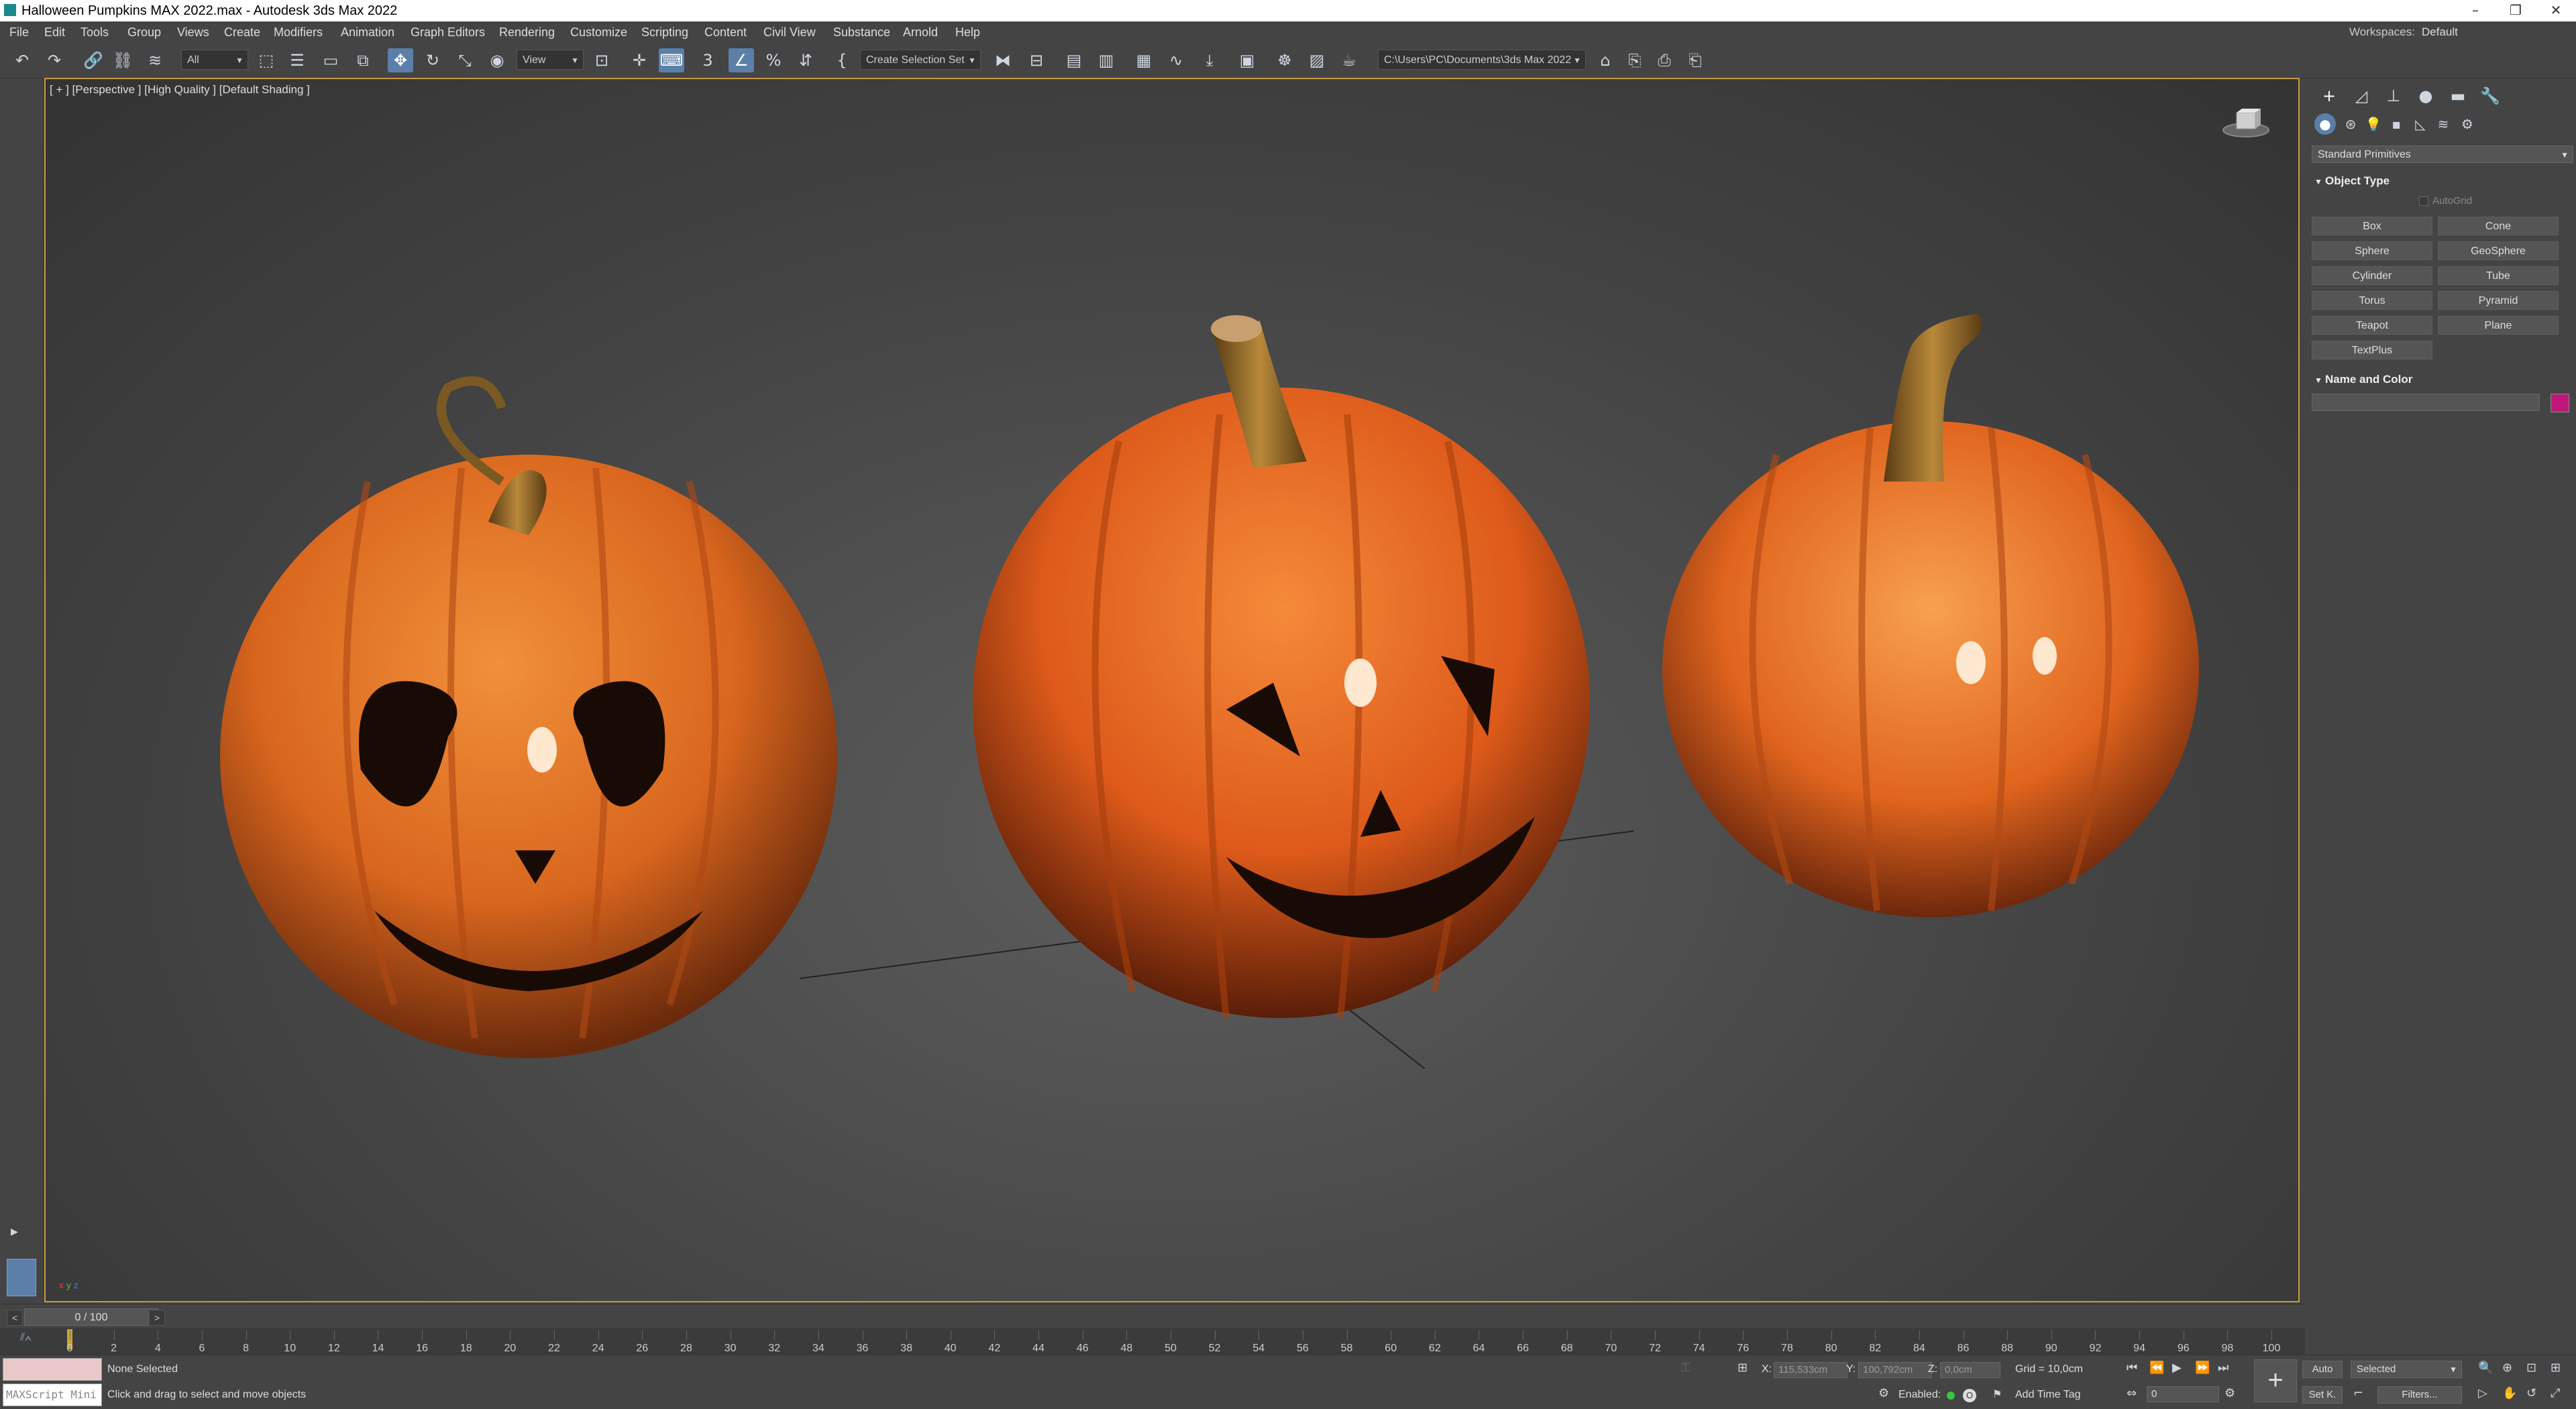  Describe the element at coordinates (2560, 403) in the screenshot. I see `object-color-swatch` at that location.